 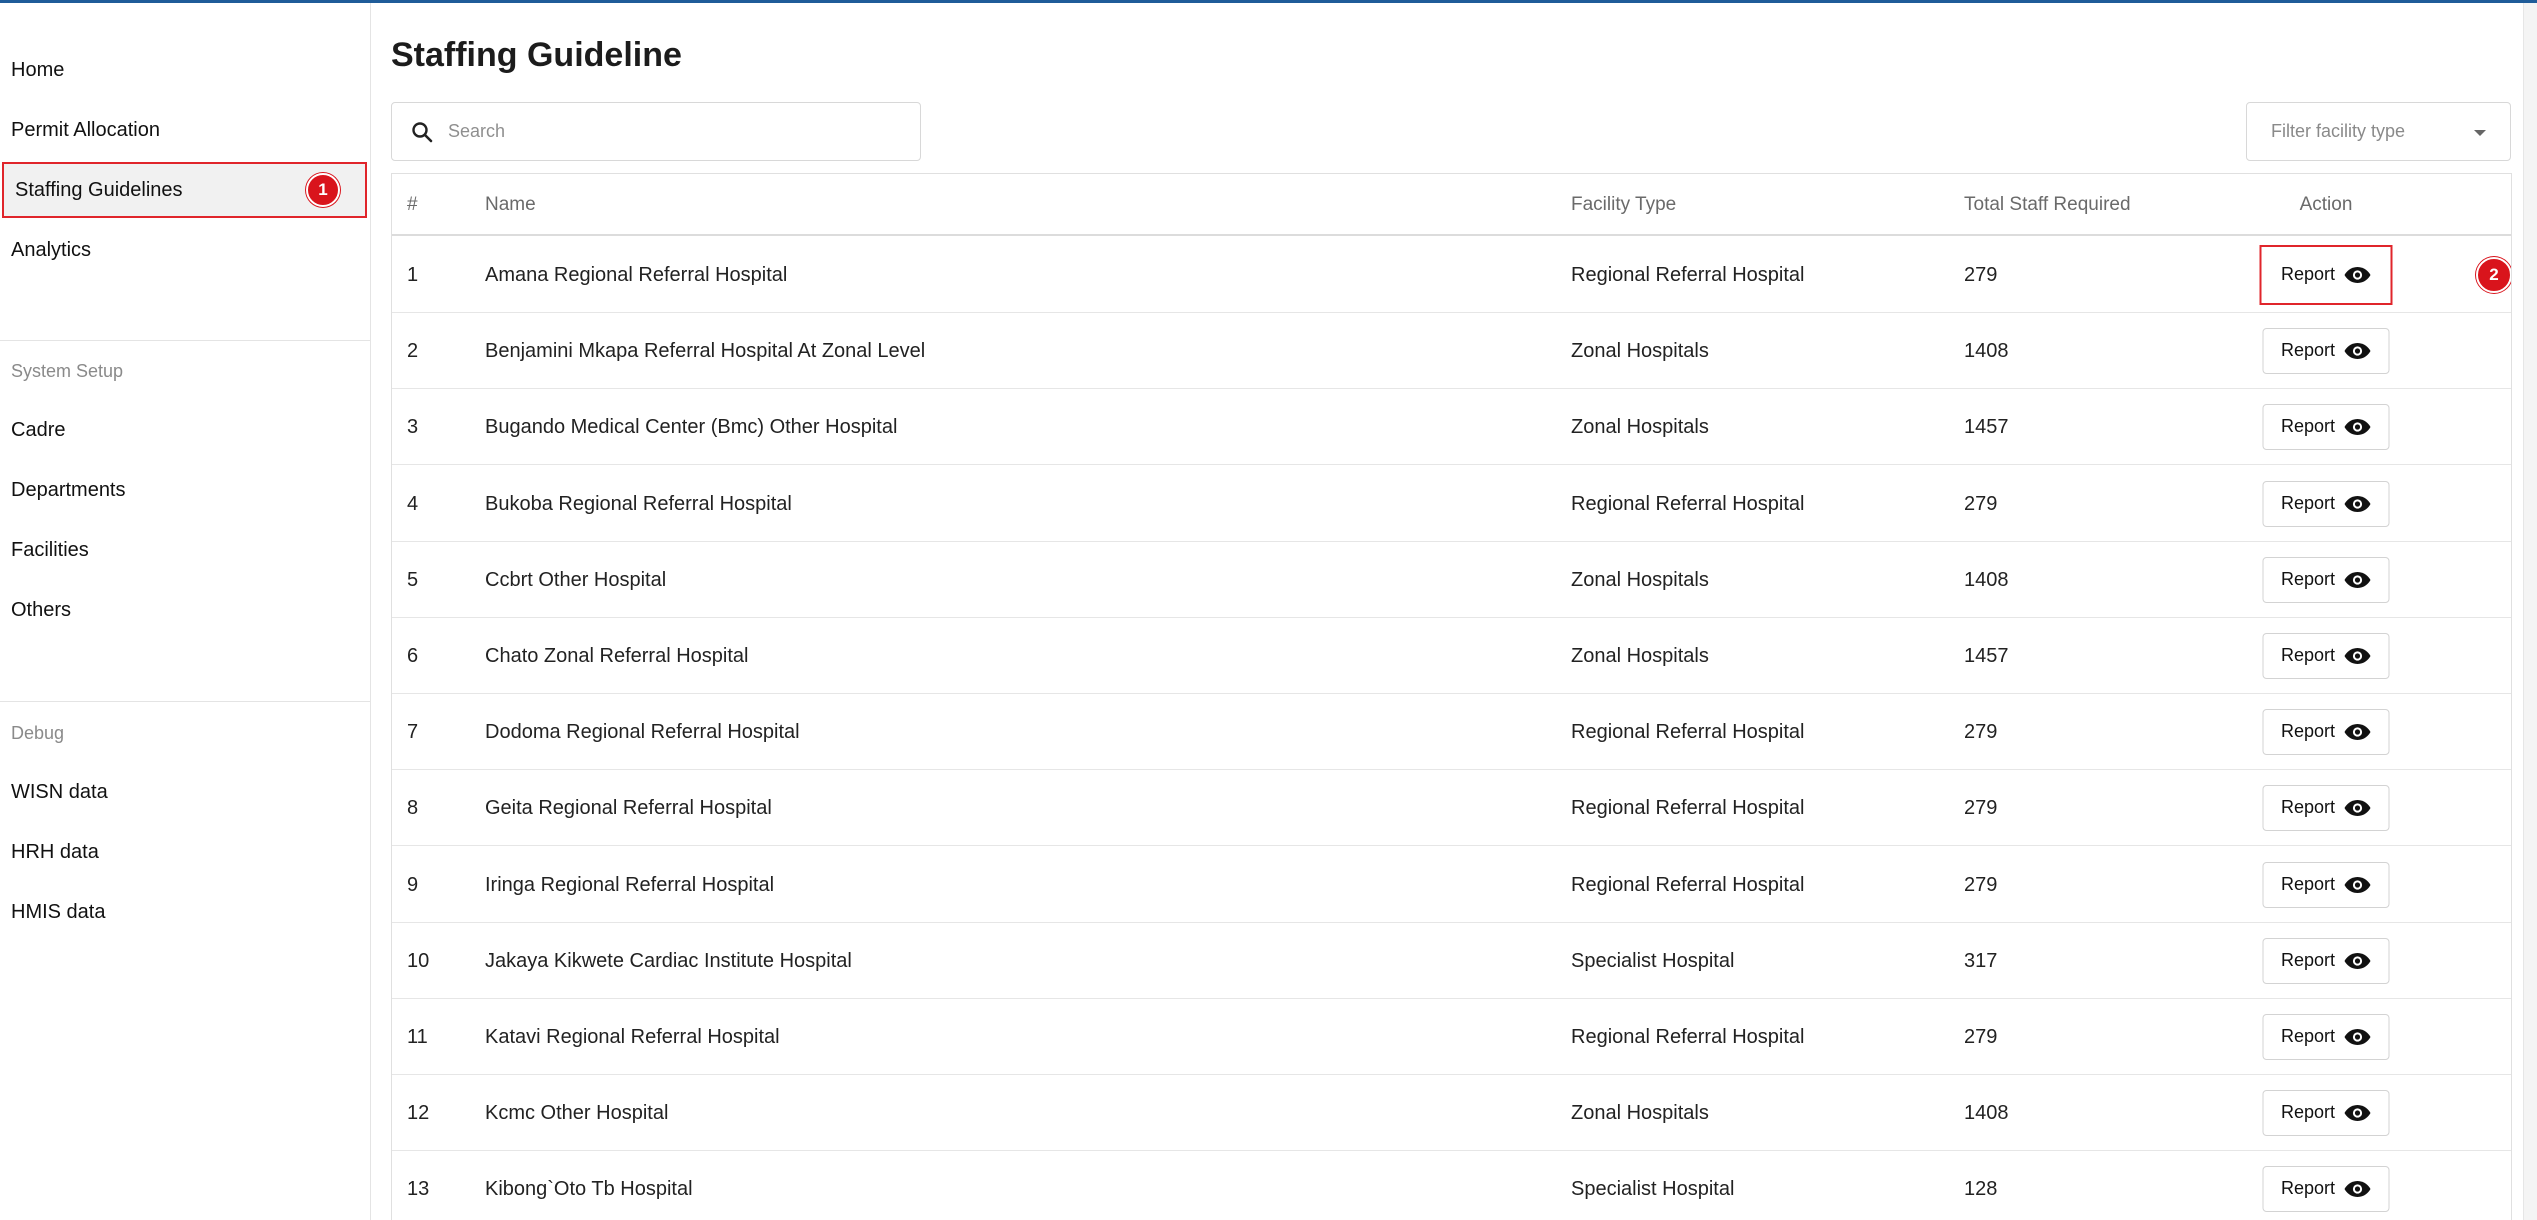 What do you see at coordinates (38, 429) in the screenshot?
I see `sidebar-item-label: Cadre` at bounding box center [38, 429].